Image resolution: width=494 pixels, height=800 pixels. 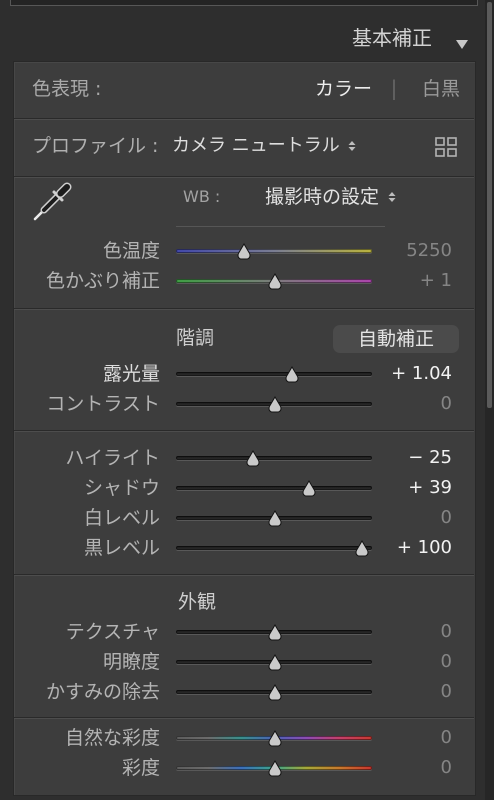 I want to click on blacks-value: + 100, so click(x=412, y=548).